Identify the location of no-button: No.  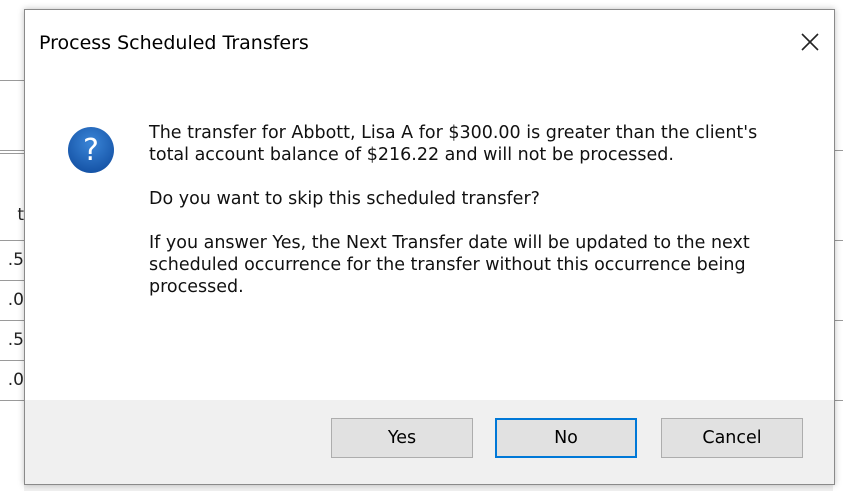
(566, 438).